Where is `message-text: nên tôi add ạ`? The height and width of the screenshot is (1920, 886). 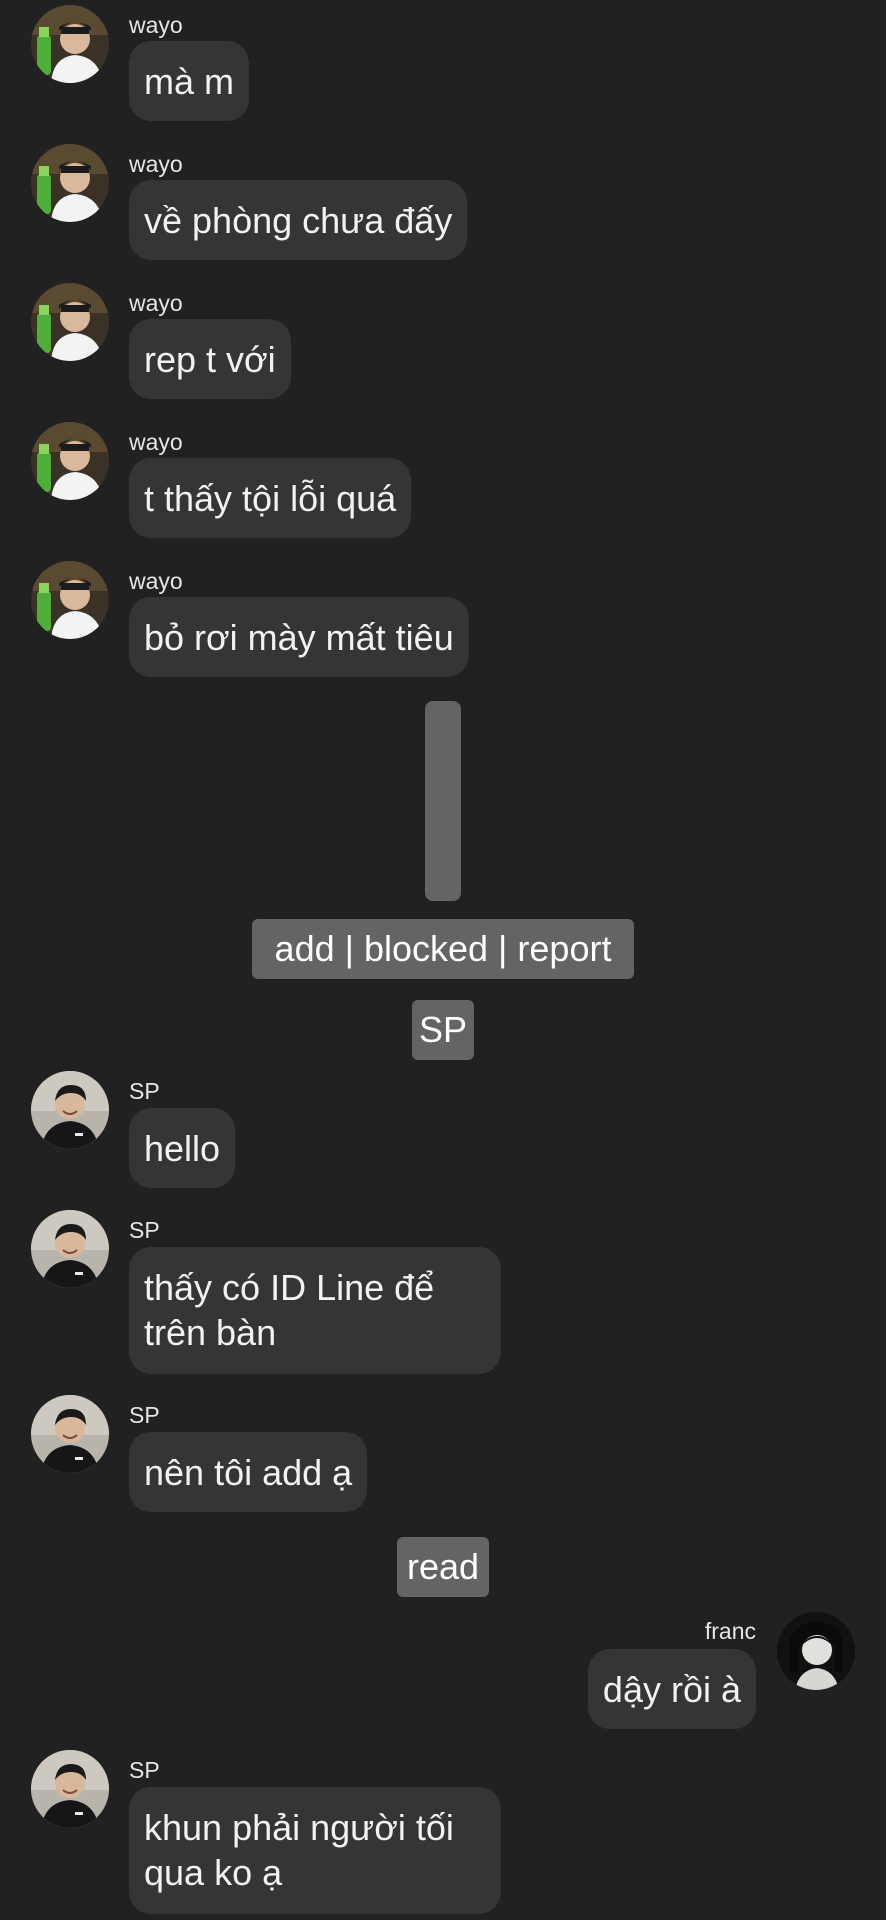 message-text: nên tôi add ạ is located at coordinates (248, 1472).